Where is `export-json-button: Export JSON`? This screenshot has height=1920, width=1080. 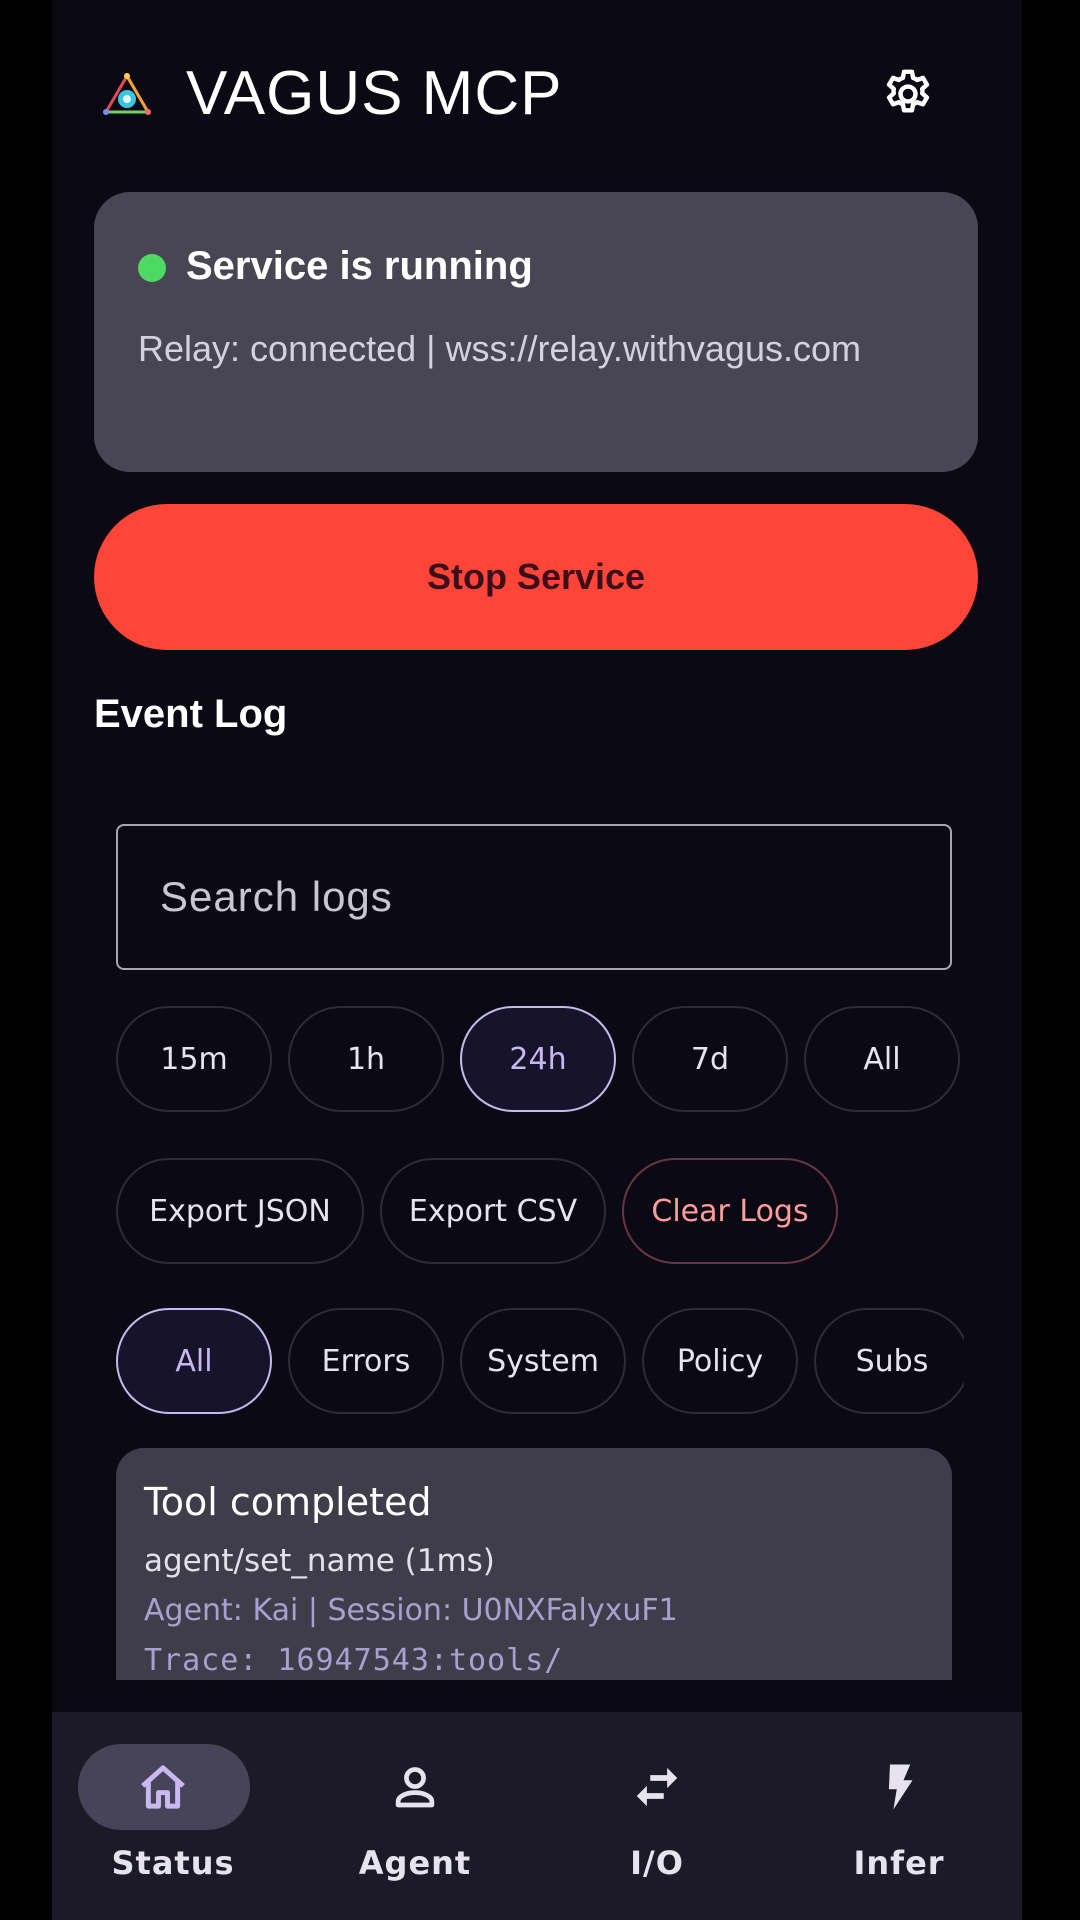 export-json-button: Export JSON is located at coordinates (240, 1211).